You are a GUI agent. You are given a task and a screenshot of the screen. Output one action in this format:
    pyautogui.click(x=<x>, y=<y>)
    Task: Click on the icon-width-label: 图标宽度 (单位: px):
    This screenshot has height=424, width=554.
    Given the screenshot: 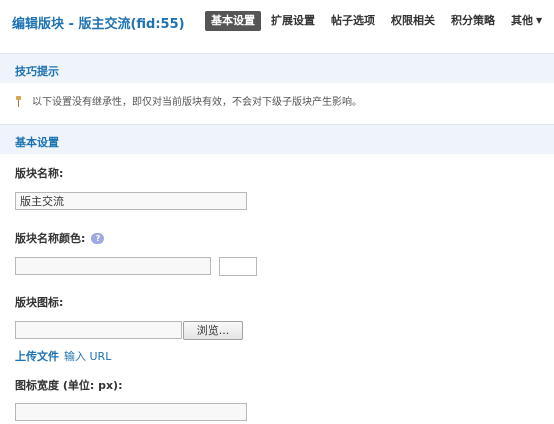 What is the action you would take?
    pyautogui.click(x=68, y=385)
    